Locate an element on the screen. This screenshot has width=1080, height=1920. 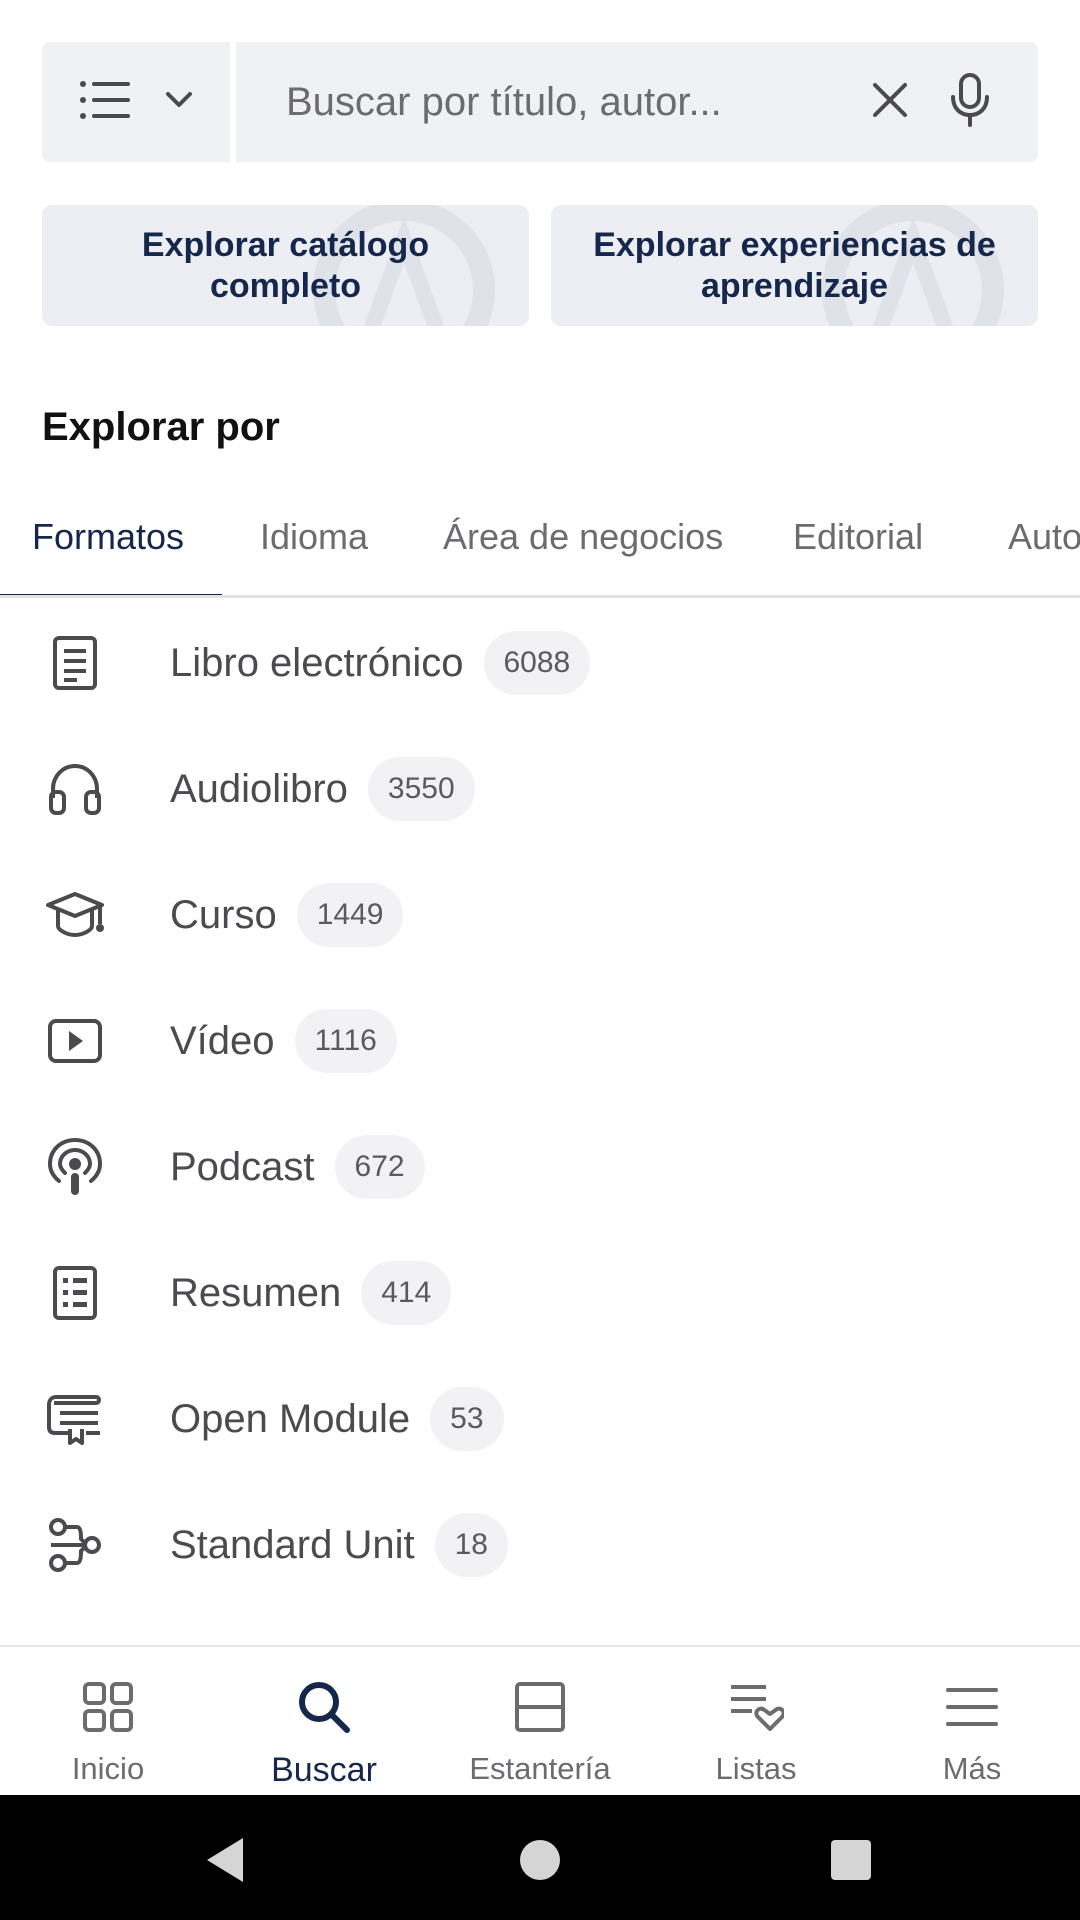
active-tab-indicator is located at coordinates (111, 594).